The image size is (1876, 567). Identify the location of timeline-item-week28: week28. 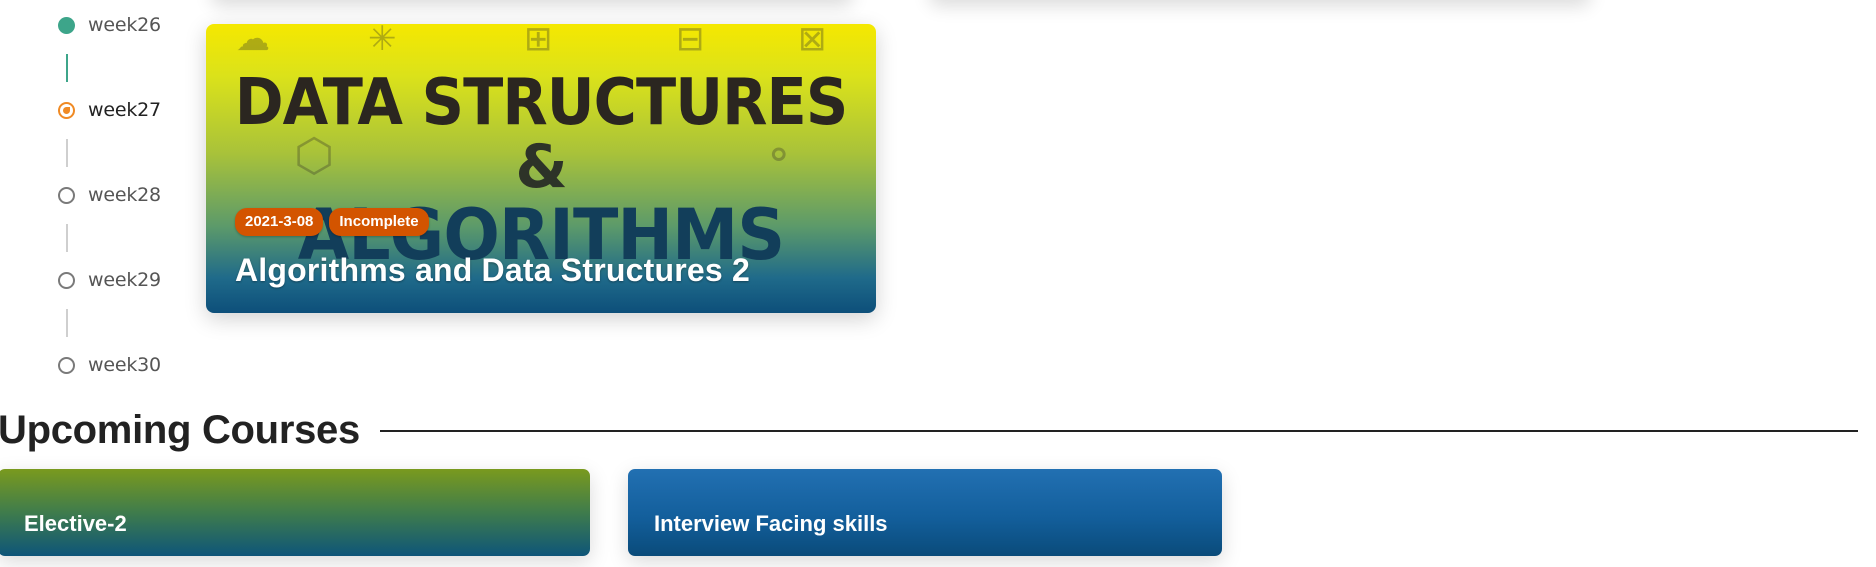
(109, 195).